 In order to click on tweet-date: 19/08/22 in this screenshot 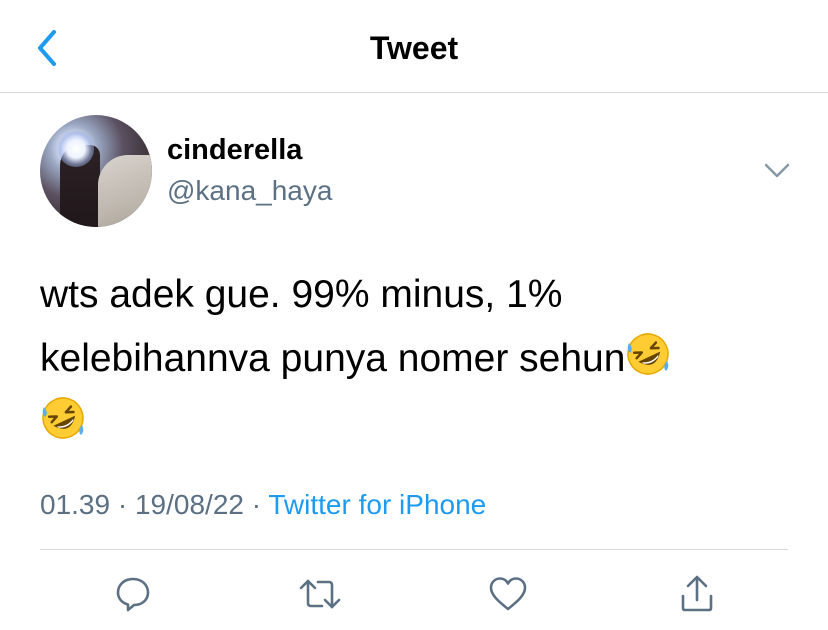, I will do `click(189, 504)`.